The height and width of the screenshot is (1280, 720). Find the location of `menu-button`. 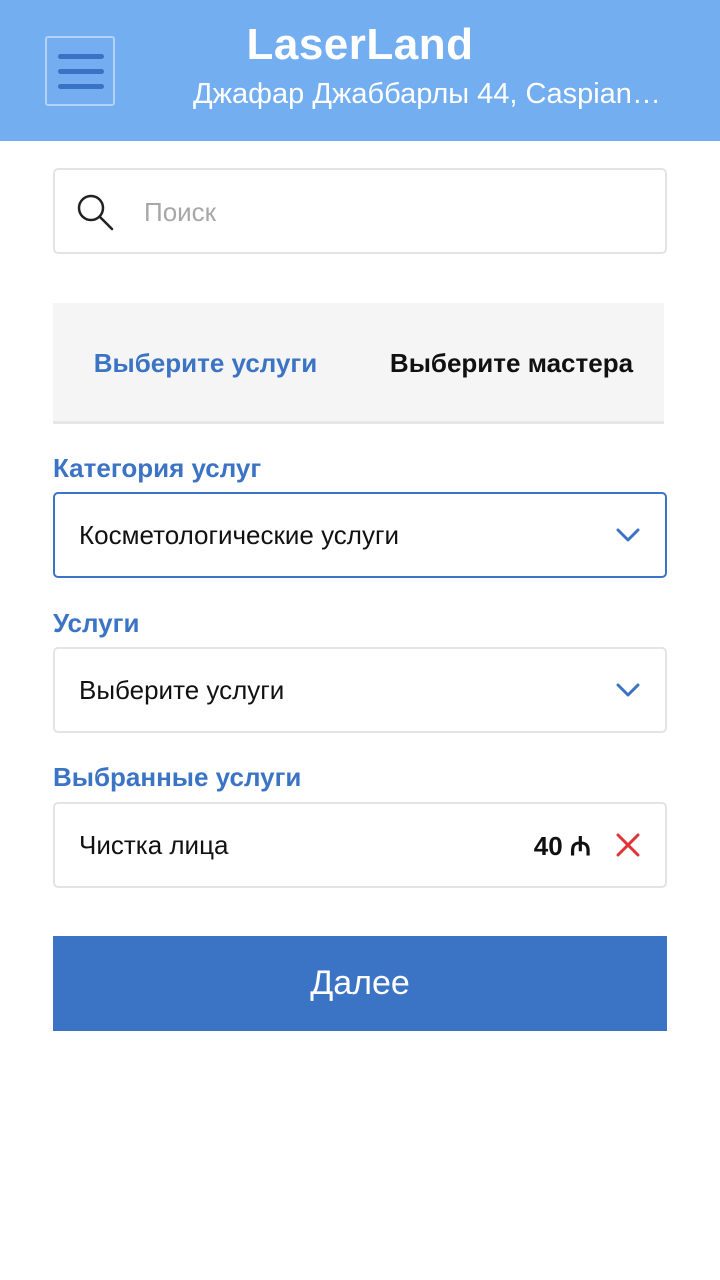

menu-button is located at coordinates (80, 71).